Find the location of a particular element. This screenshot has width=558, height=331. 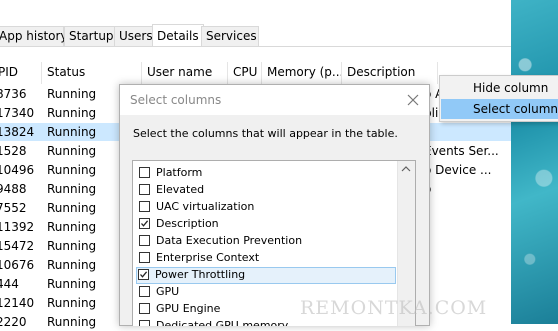

watermark: REMONTKA.COM is located at coordinates (394, 308).